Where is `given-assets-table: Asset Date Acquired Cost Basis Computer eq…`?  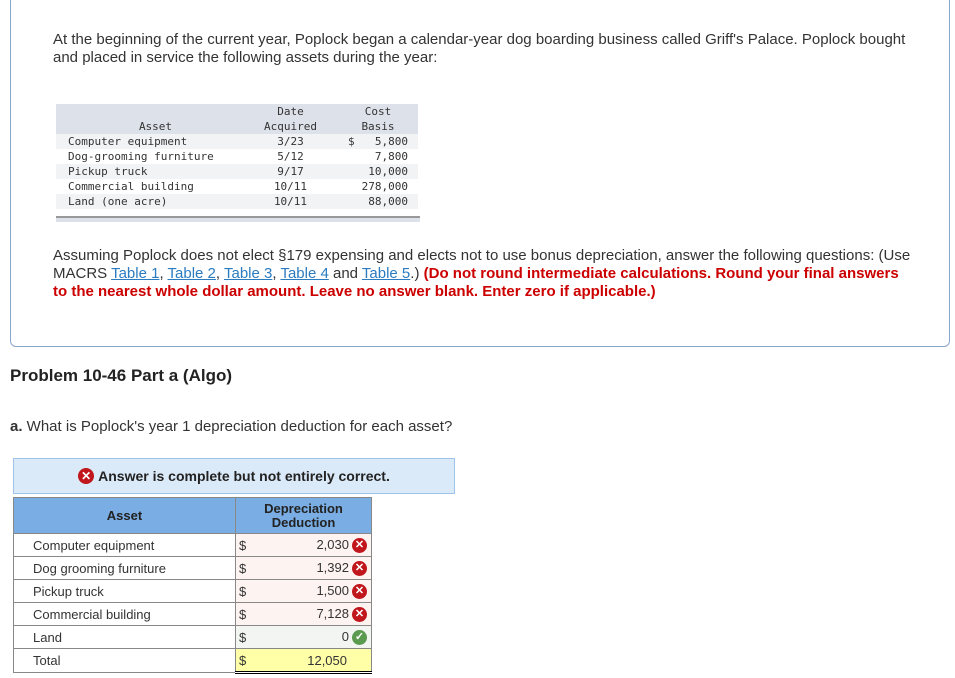 given-assets-table: Asset Date Acquired Cost Basis Computer eq… is located at coordinates (237, 156).